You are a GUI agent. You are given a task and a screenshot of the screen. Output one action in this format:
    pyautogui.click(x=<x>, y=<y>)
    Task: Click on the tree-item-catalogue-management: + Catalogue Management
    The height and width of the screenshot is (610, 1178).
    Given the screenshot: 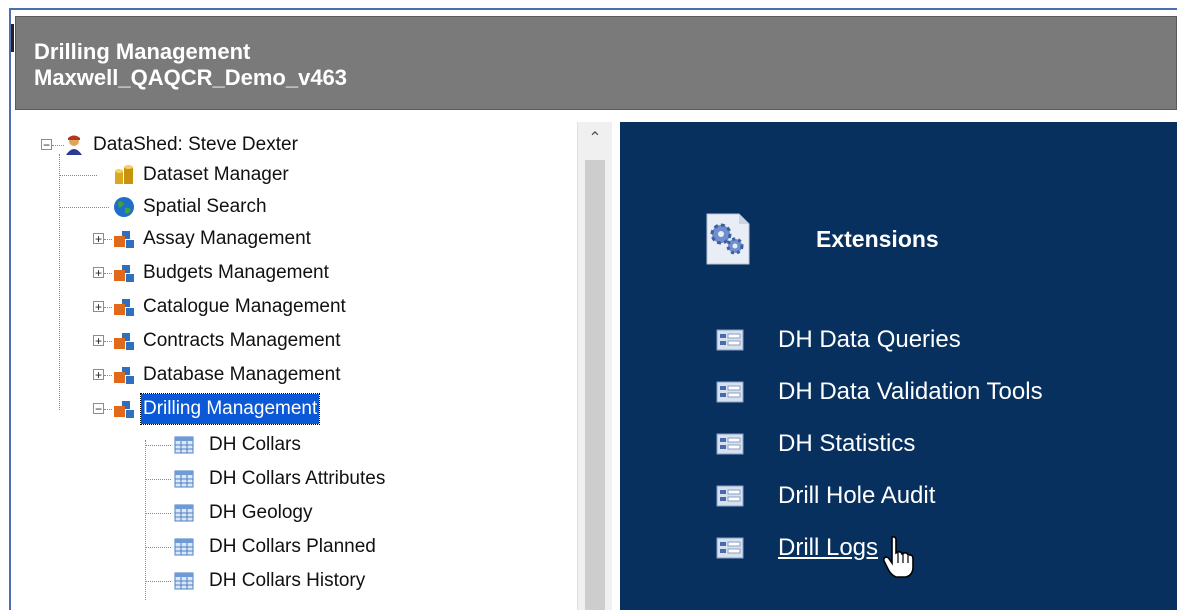 What is the action you would take?
    pyautogui.click(x=287, y=307)
    